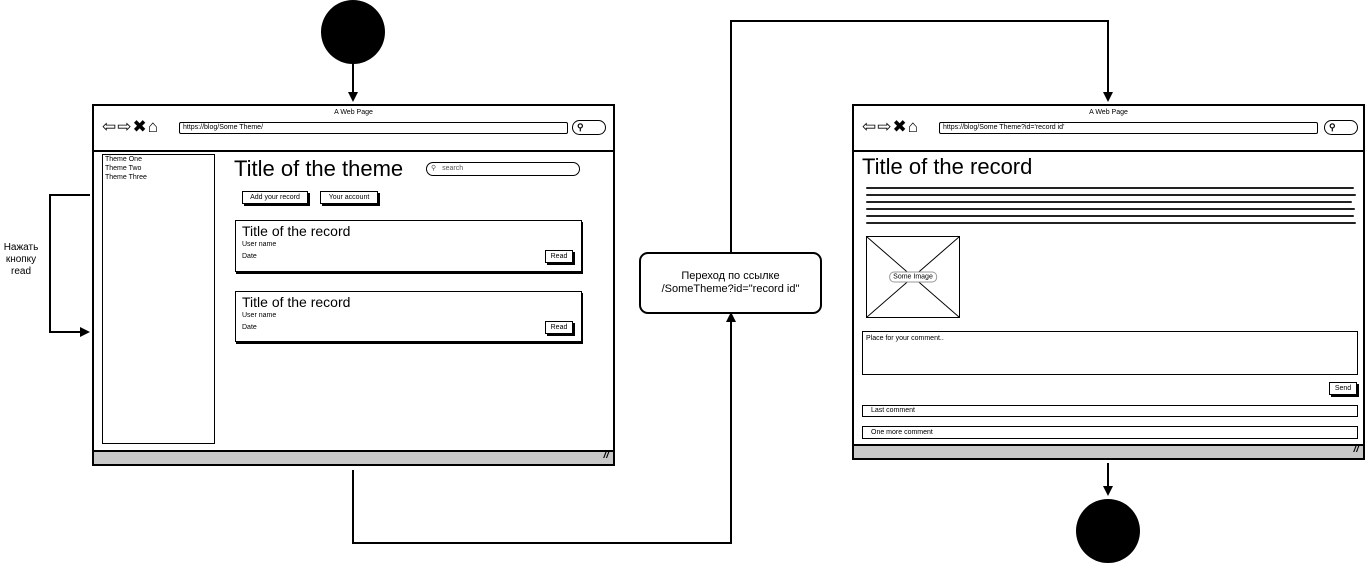  What do you see at coordinates (902, 432) in the screenshot?
I see `comment-text: One more comment` at bounding box center [902, 432].